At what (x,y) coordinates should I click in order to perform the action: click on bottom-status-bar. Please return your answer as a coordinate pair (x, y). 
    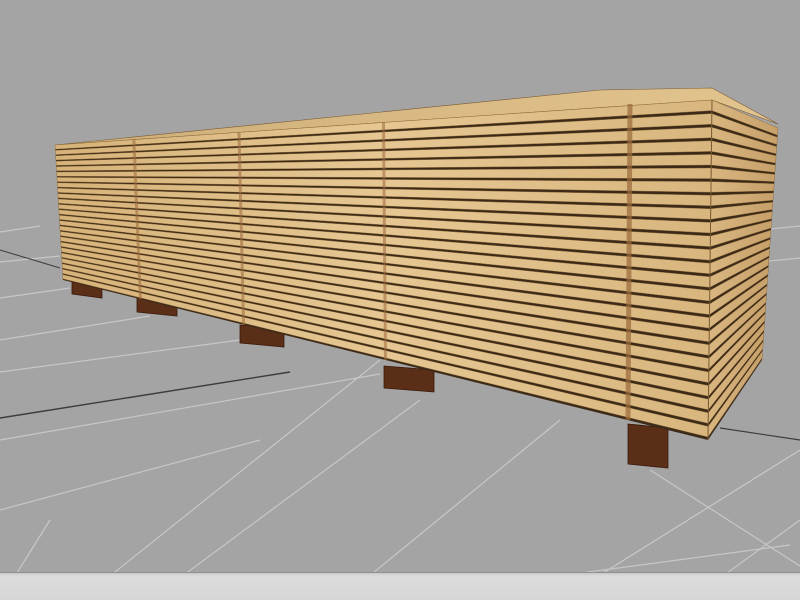
    Looking at the image, I should click on (400, 586).